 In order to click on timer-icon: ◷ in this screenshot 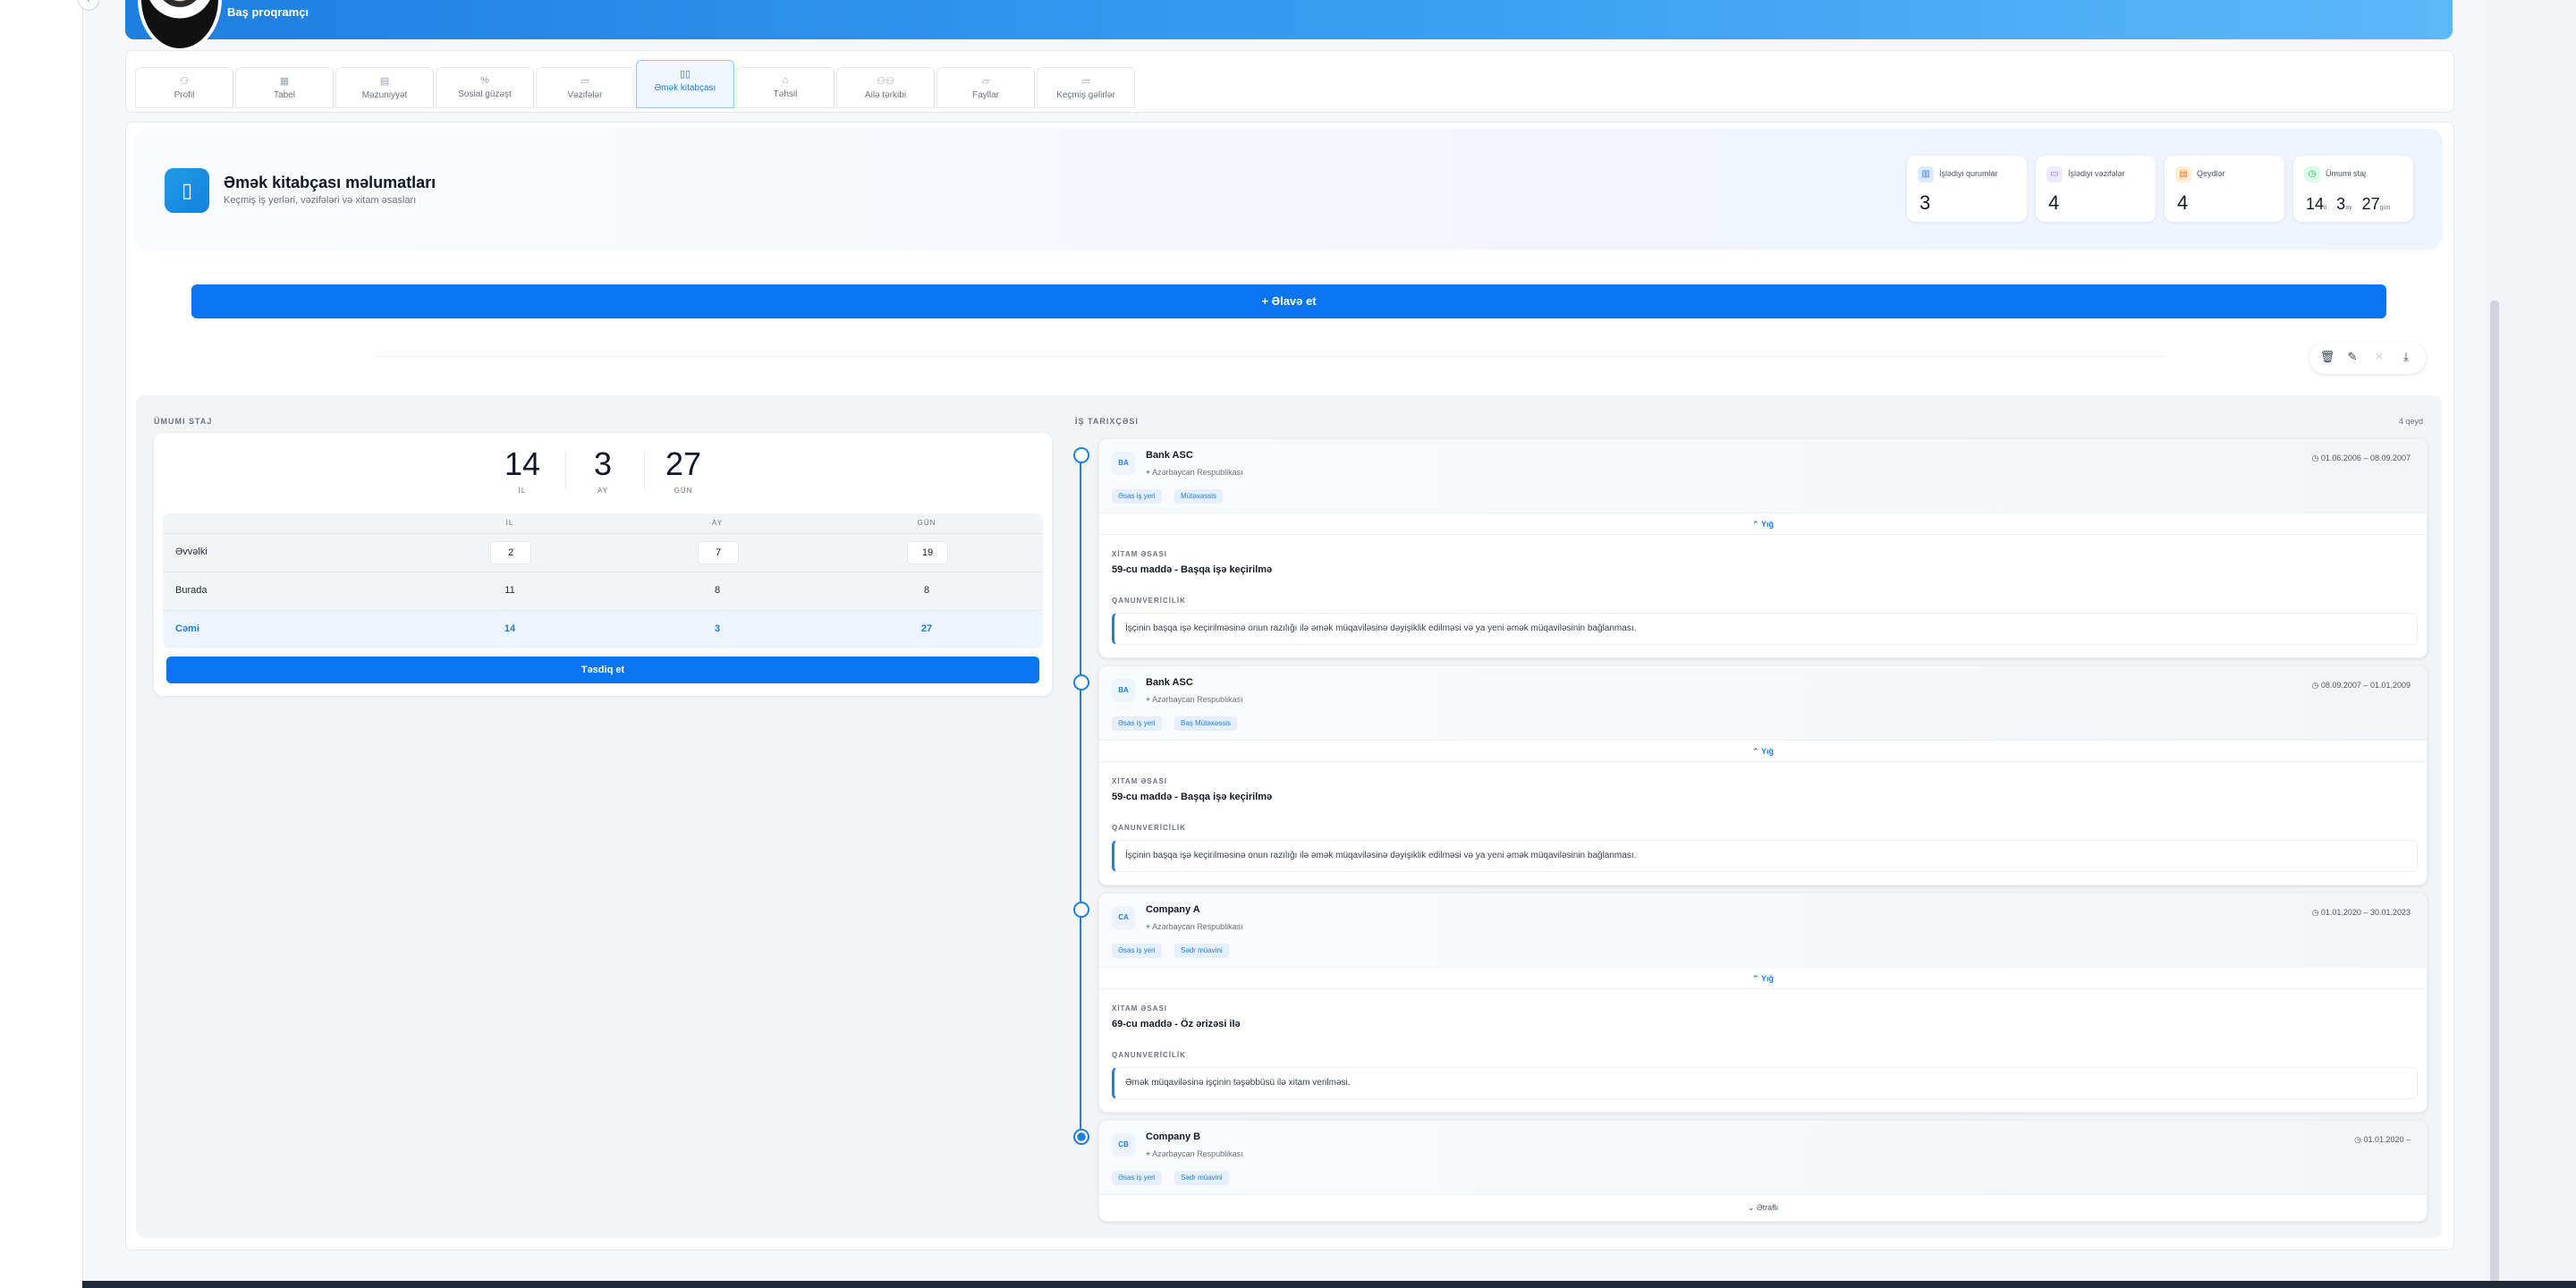, I will do `click(2312, 174)`.